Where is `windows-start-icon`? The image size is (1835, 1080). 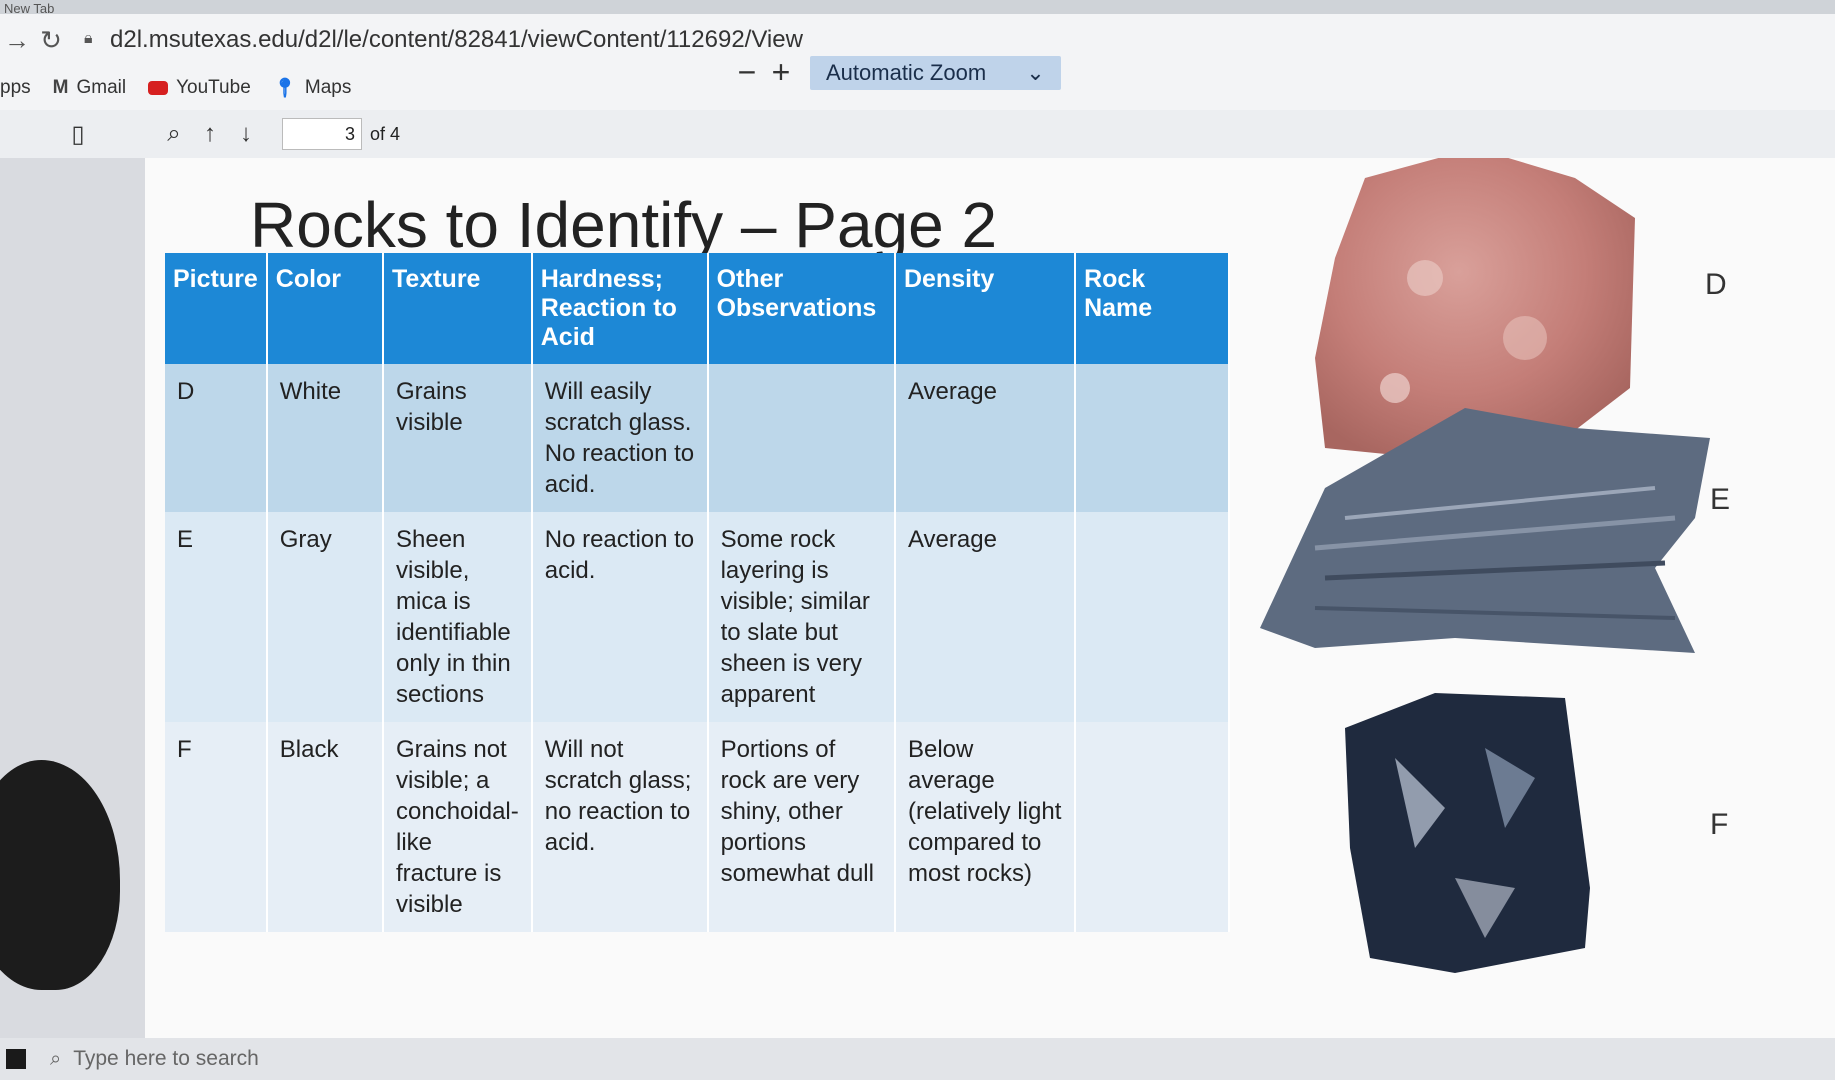
windows-start-icon is located at coordinates (16, 1059).